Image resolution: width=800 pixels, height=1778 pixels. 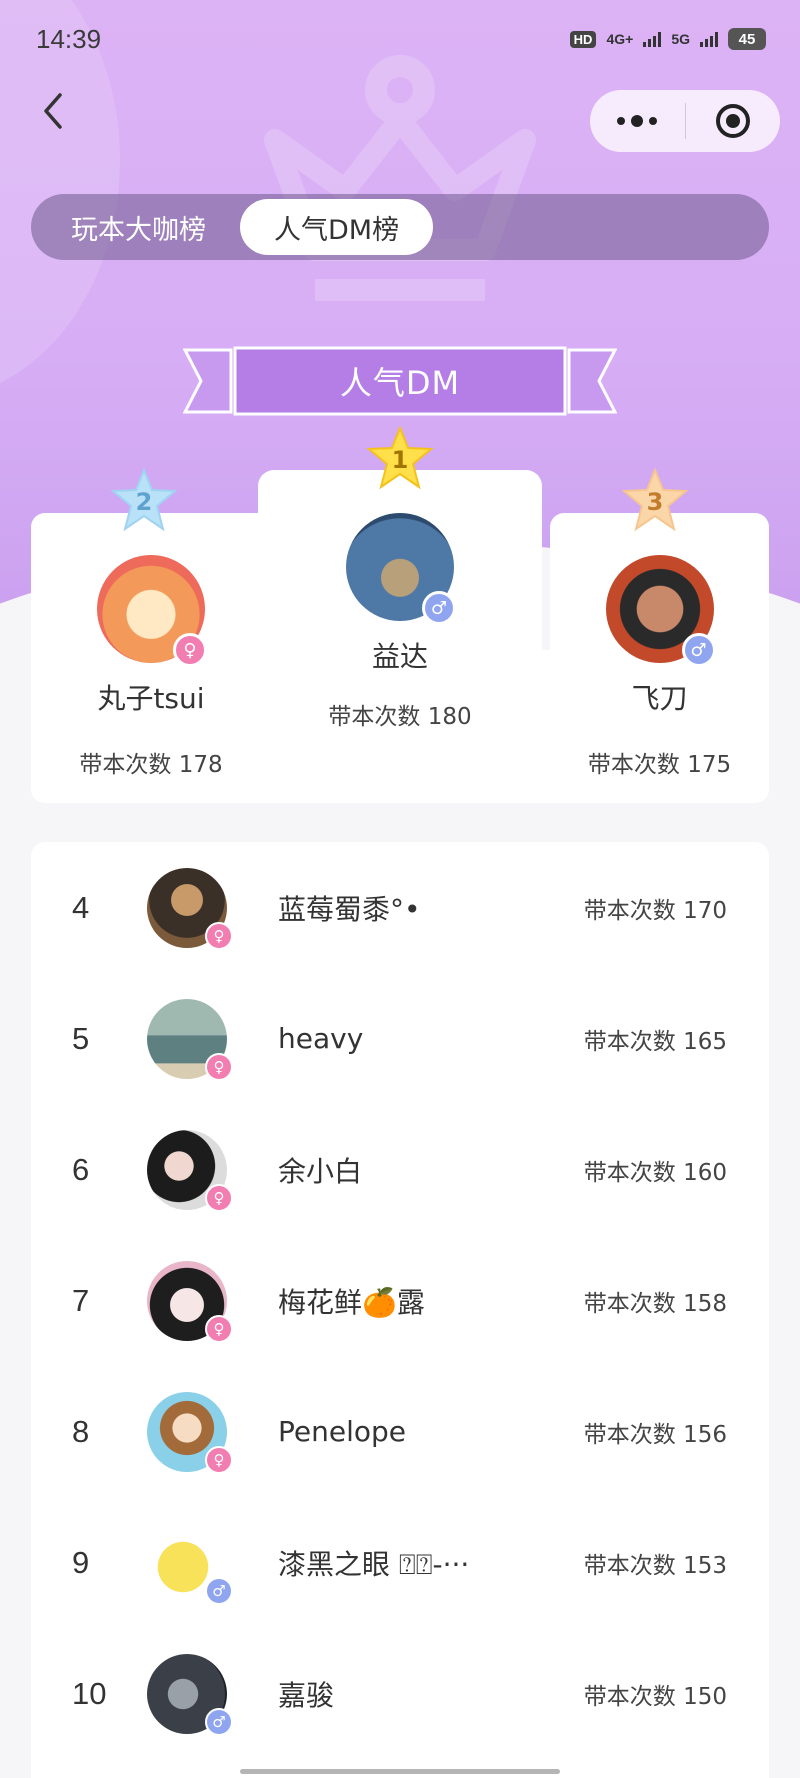 What do you see at coordinates (655, 1696) in the screenshot?
I see `session-count: 带本次数 150` at bounding box center [655, 1696].